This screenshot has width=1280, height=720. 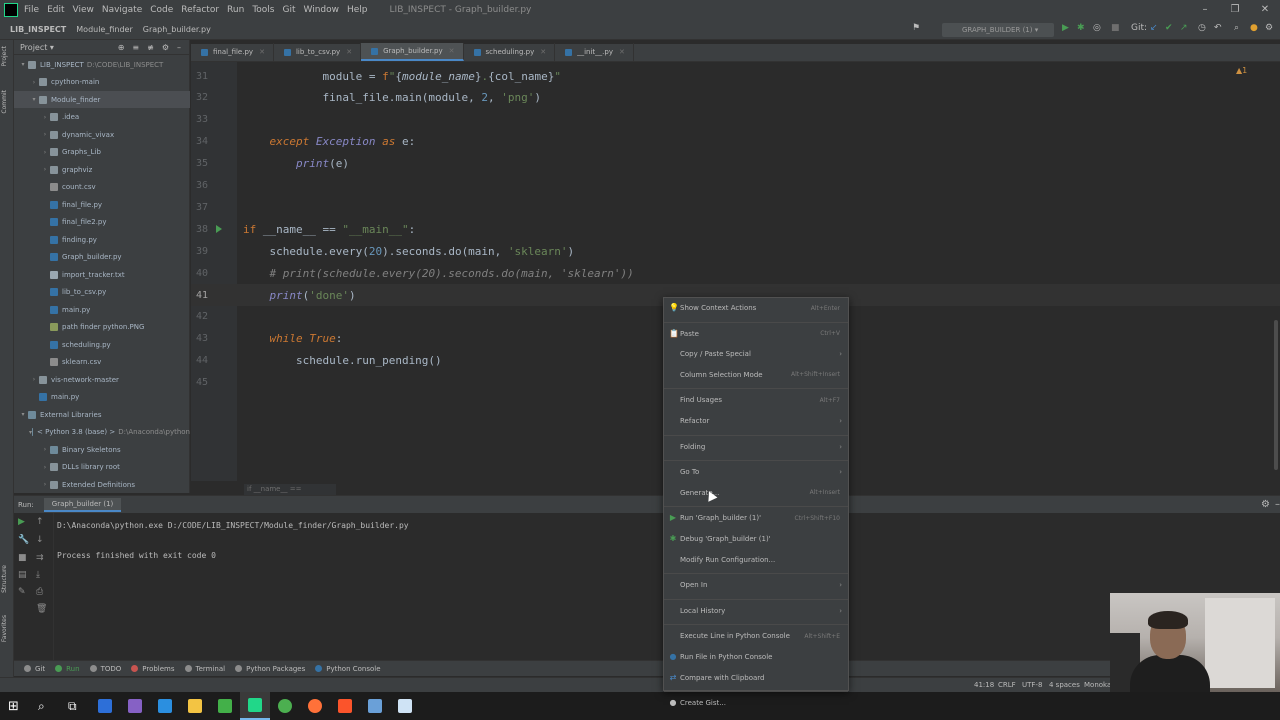 What do you see at coordinates (285, 706) in the screenshot?
I see `chrome-icon` at bounding box center [285, 706].